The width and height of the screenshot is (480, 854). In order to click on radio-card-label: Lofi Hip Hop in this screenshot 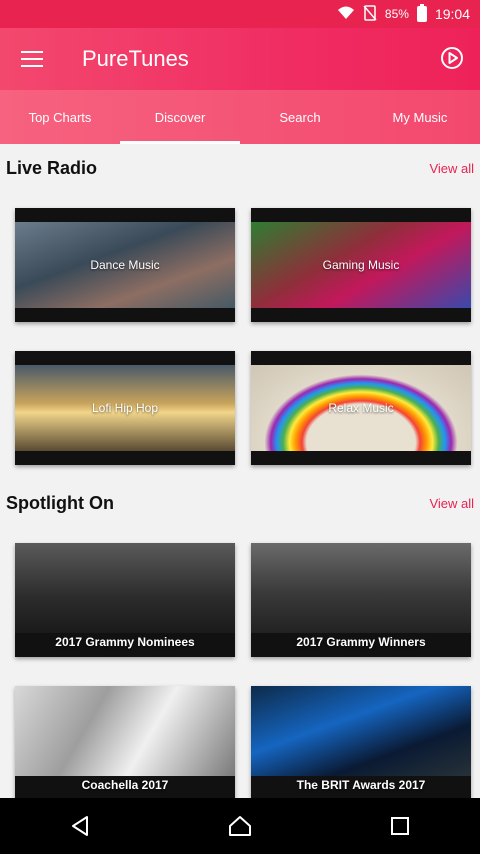, I will do `click(125, 408)`.